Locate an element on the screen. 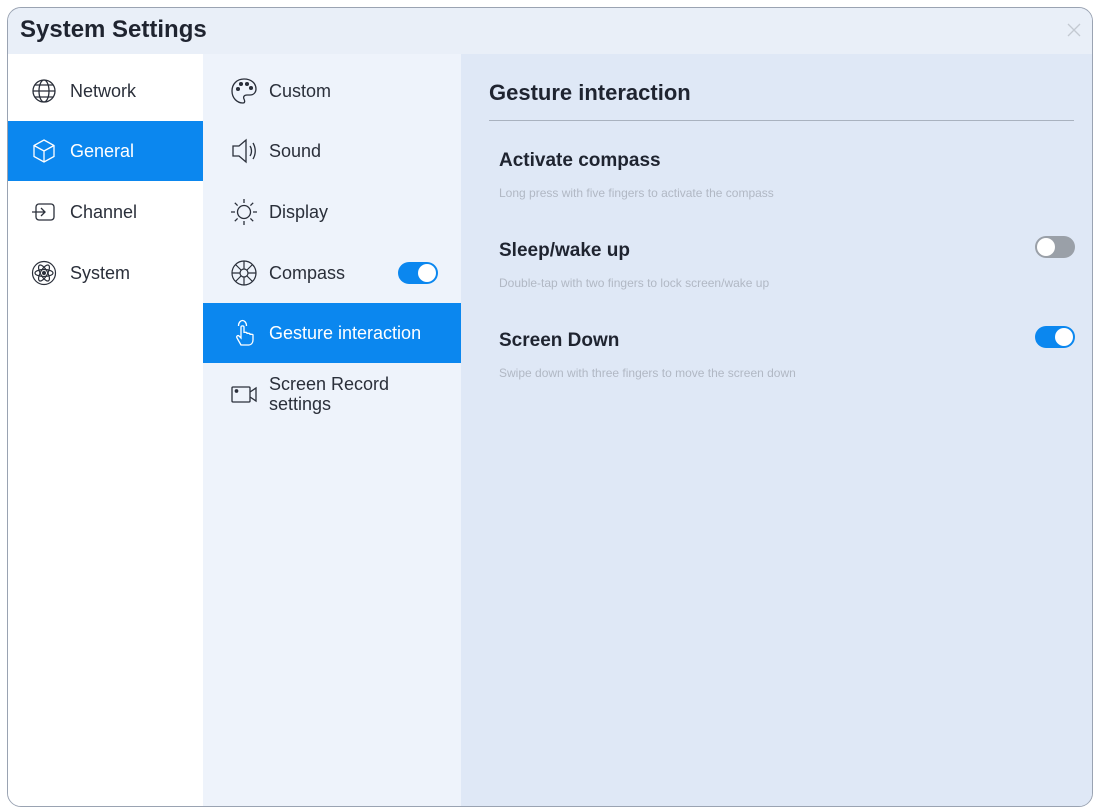 Image resolution: width=1094 pixels, height=808 pixels. sub-item-label: Screen Record settings is located at coordinates (329, 394).